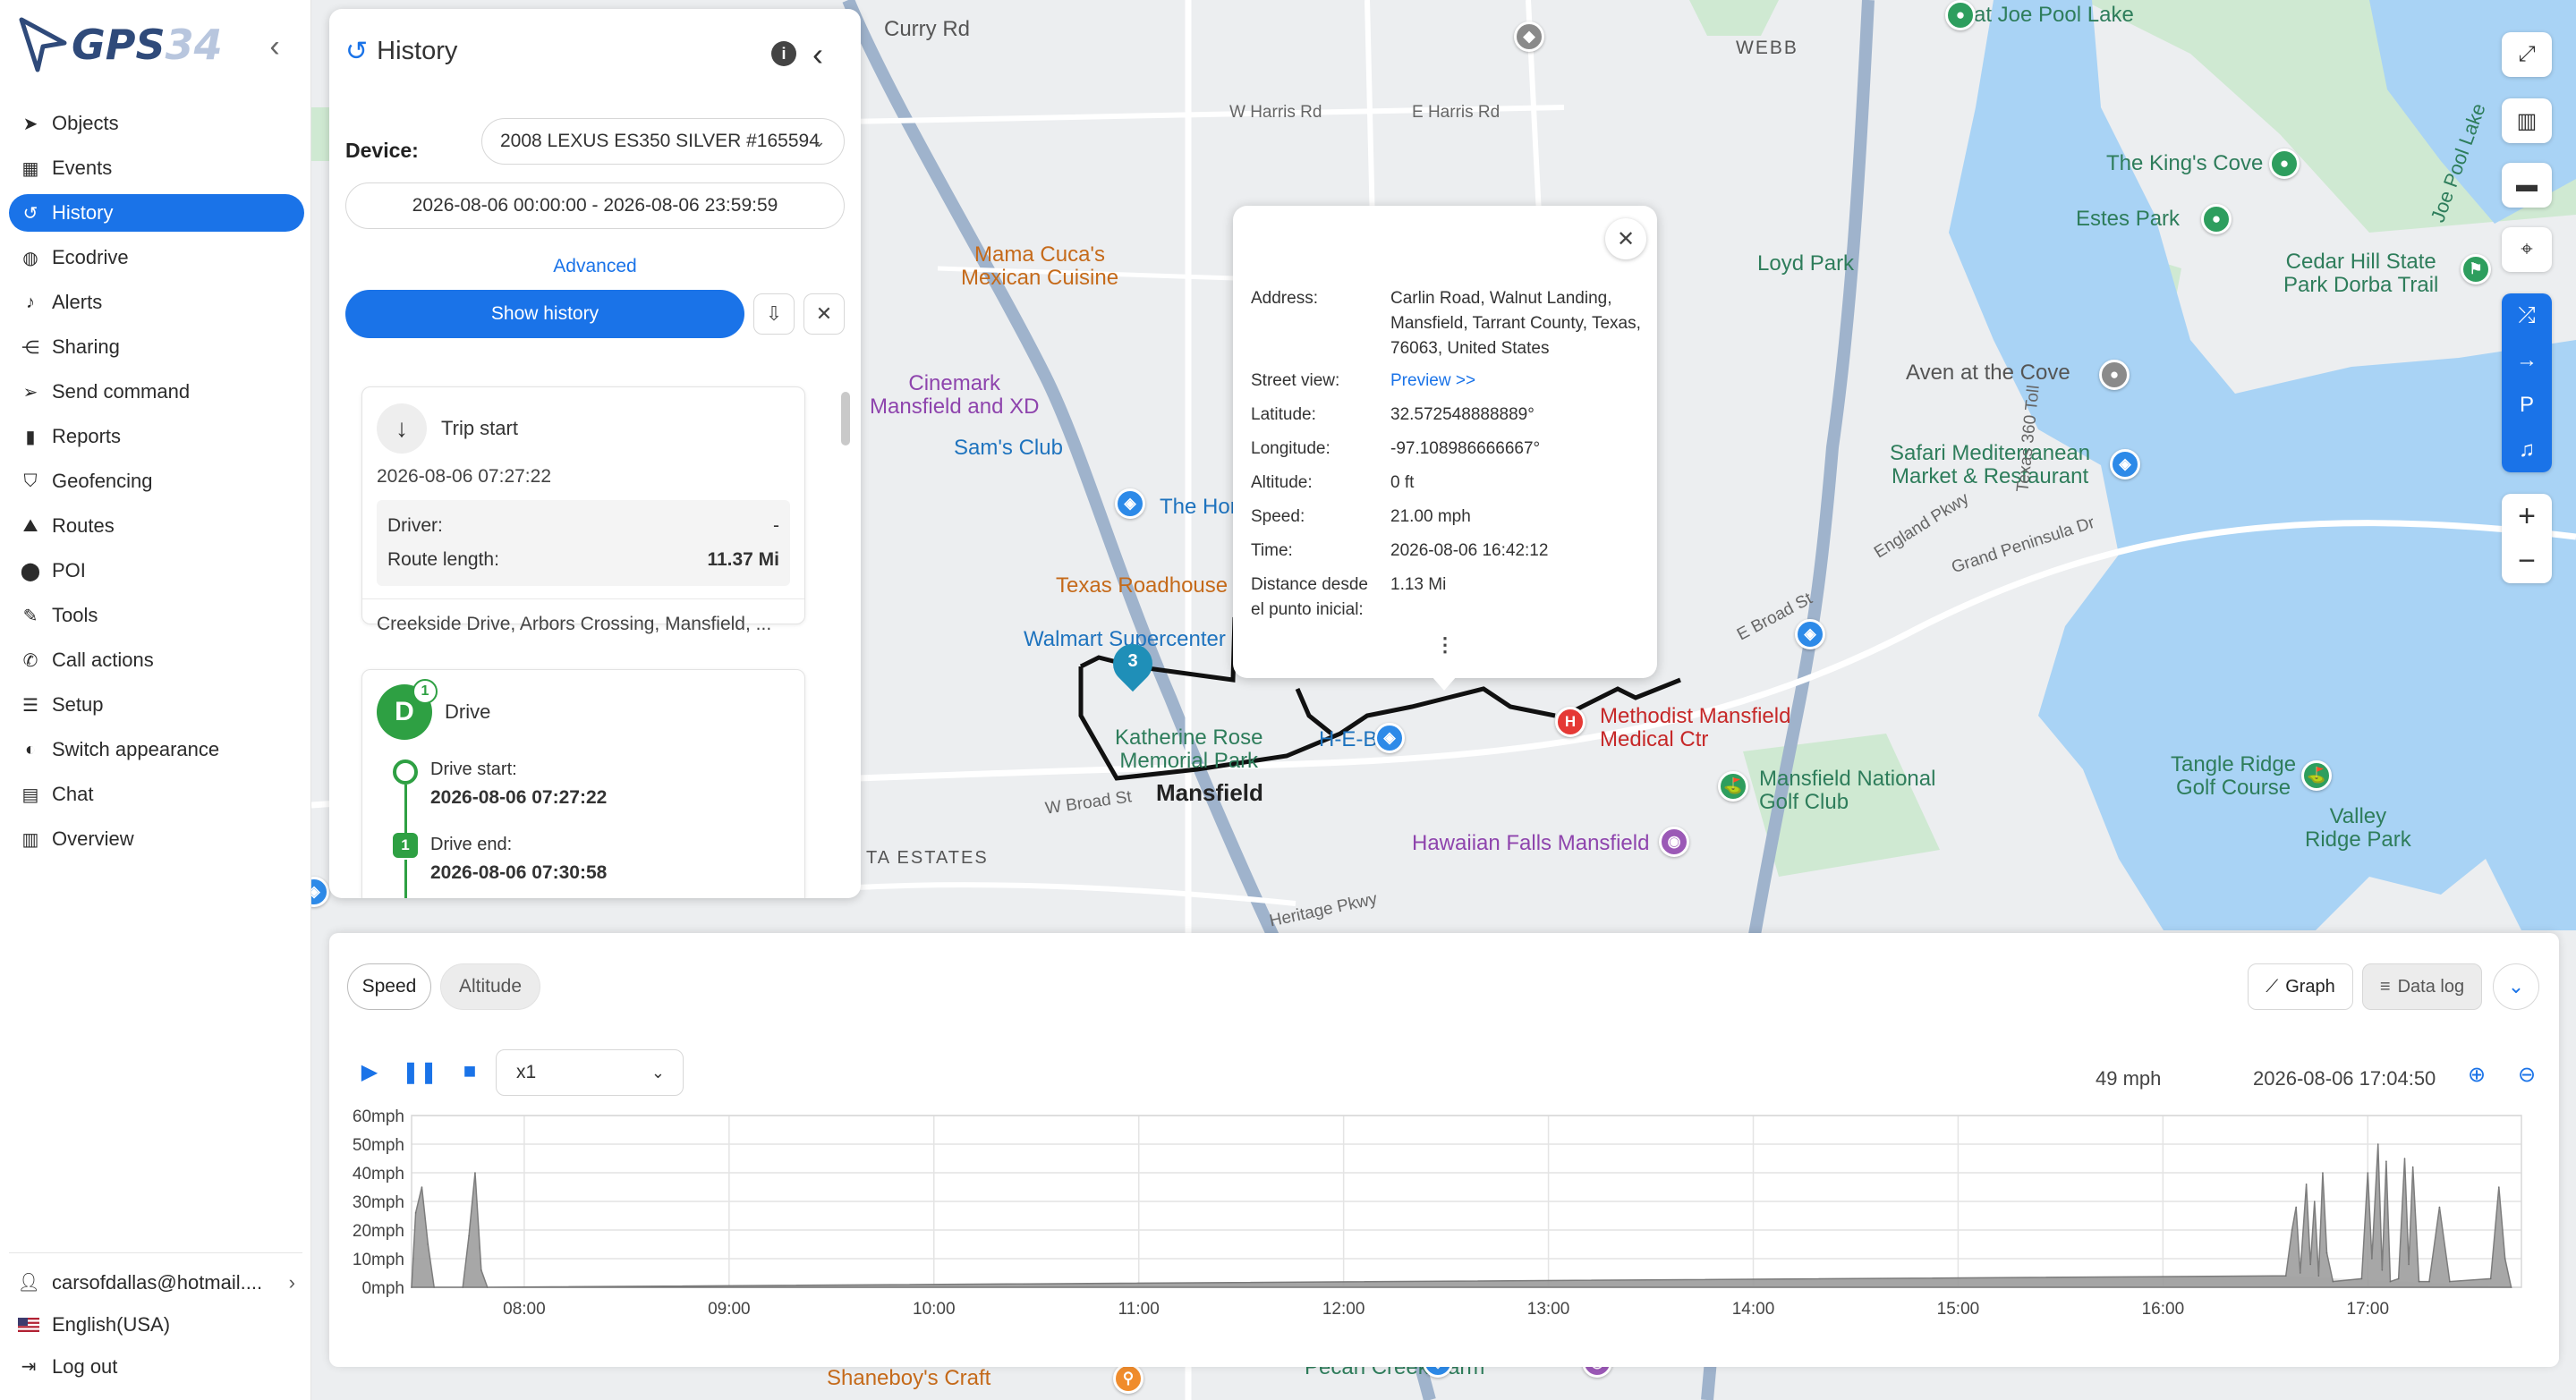 This screenshot has width=2576, height=1400. Describe the element at coordinates (469, 1071) in the screenshot. I see `stop-icon: ■` at that location.